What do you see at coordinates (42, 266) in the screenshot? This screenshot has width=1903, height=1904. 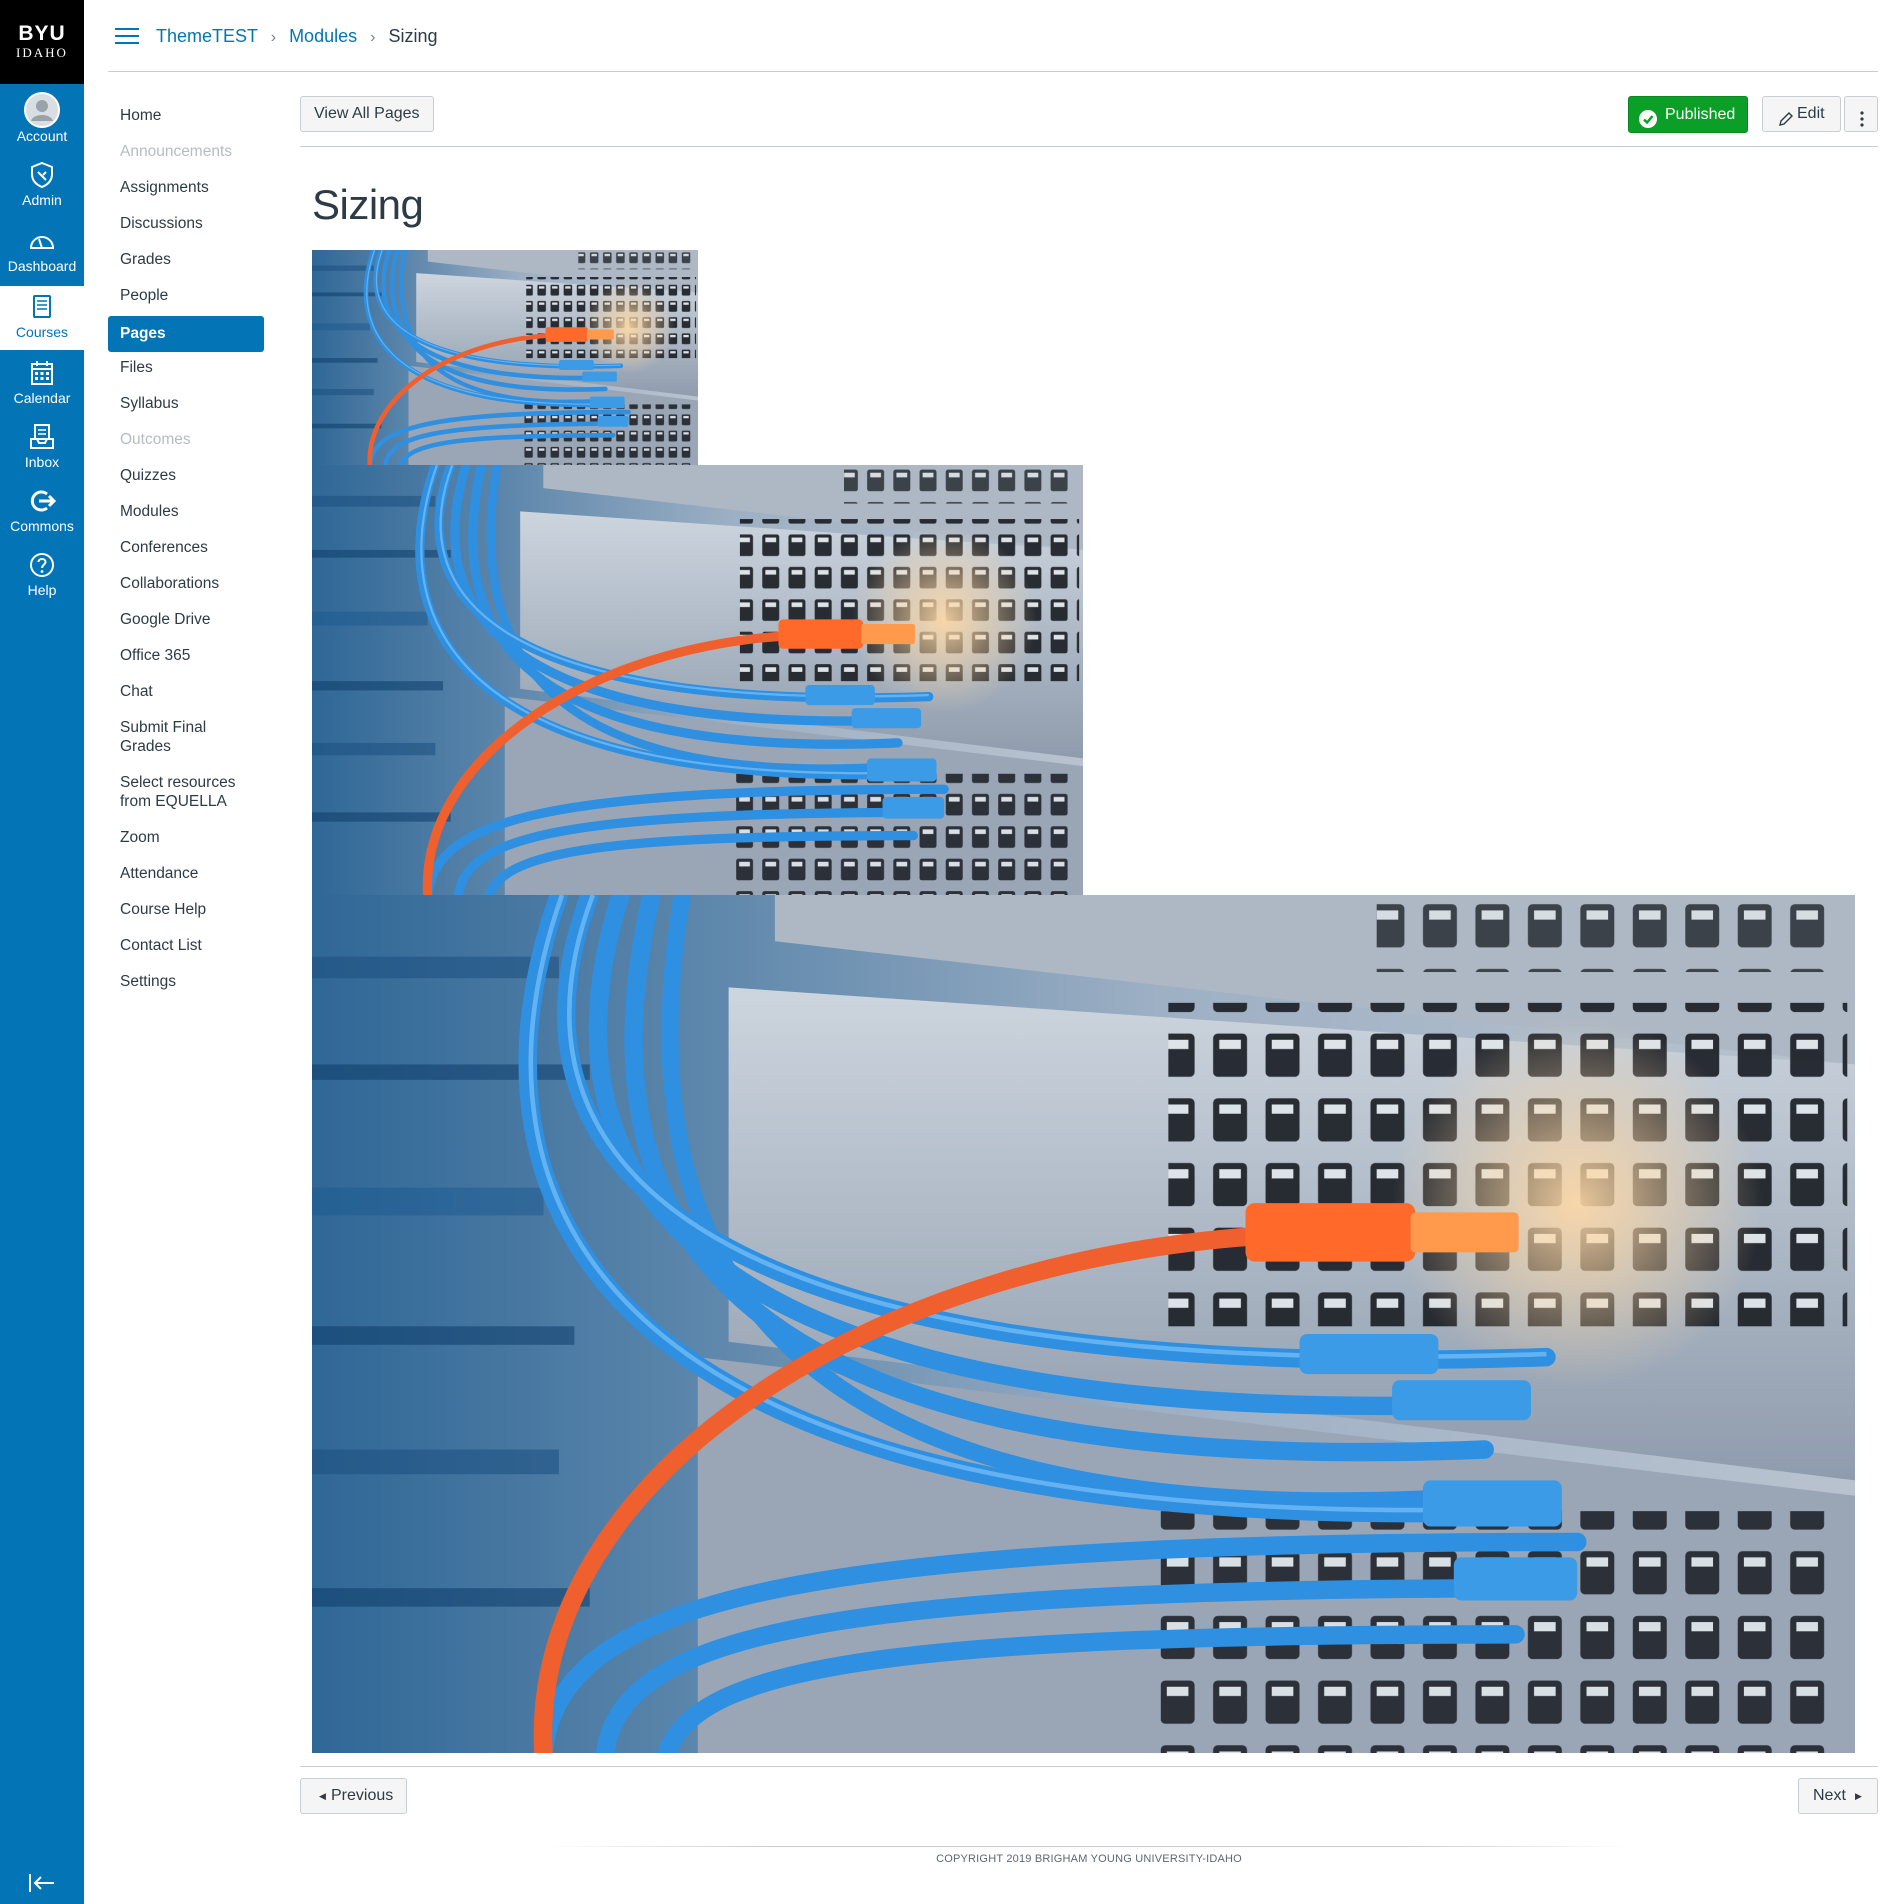 I see `global-nav-dashboard-label: Dashboard` at bounding box center [42, 266].